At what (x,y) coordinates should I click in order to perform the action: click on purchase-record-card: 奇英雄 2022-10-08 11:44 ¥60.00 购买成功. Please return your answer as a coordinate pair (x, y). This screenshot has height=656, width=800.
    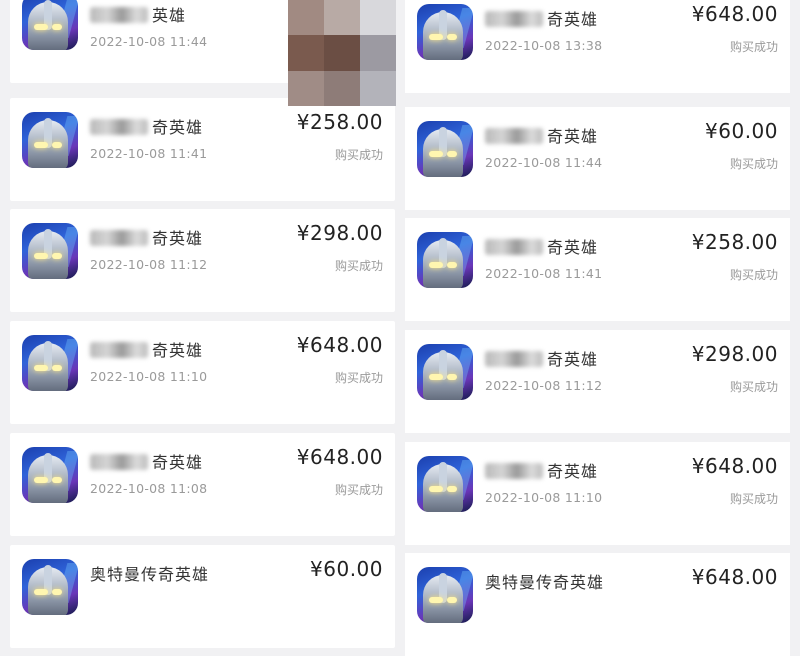
    Looking at the image, I should click on (597, 158).